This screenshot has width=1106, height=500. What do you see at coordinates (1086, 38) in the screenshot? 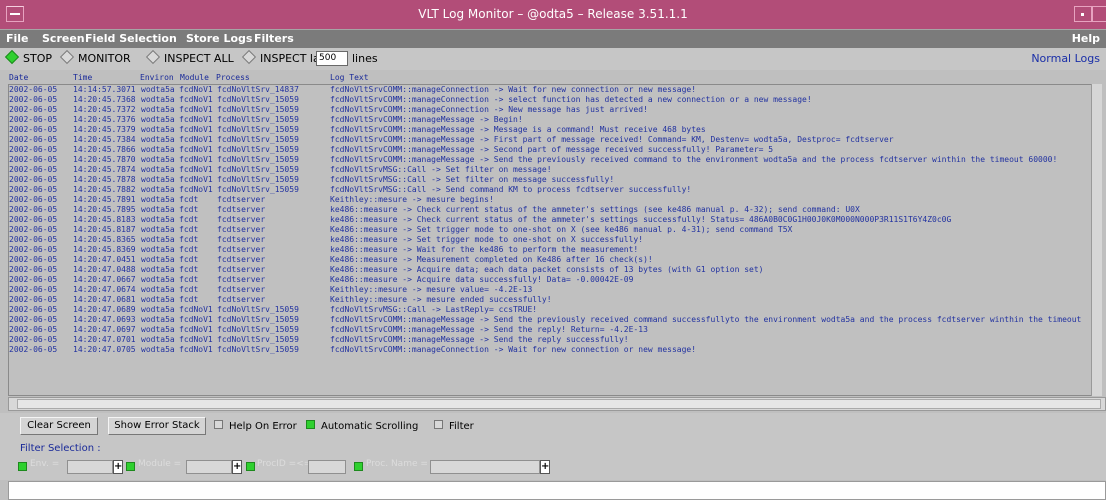
I see `menu-help: Help` at bounding box center [1086, 38].